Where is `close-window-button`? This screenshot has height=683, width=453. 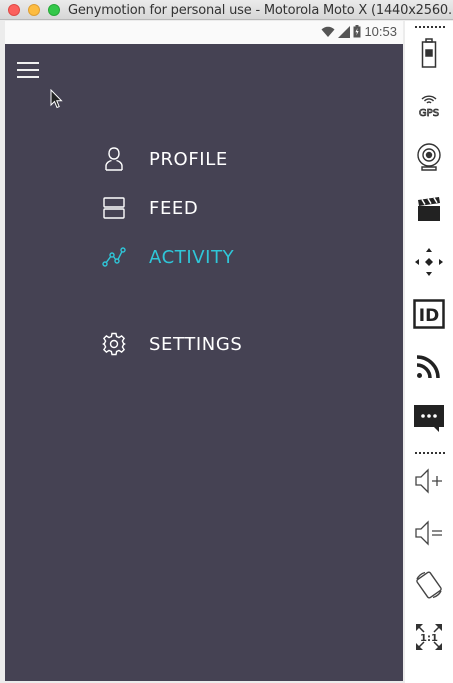 close-window-button is located at coordinates (14, 10).